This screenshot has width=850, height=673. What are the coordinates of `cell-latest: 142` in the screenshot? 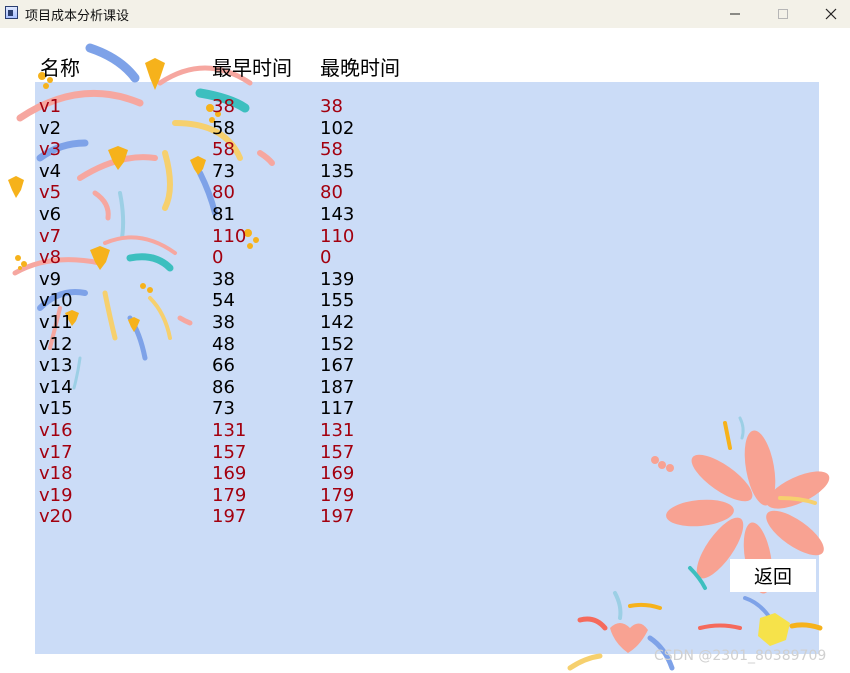 It's located at (337, 322).